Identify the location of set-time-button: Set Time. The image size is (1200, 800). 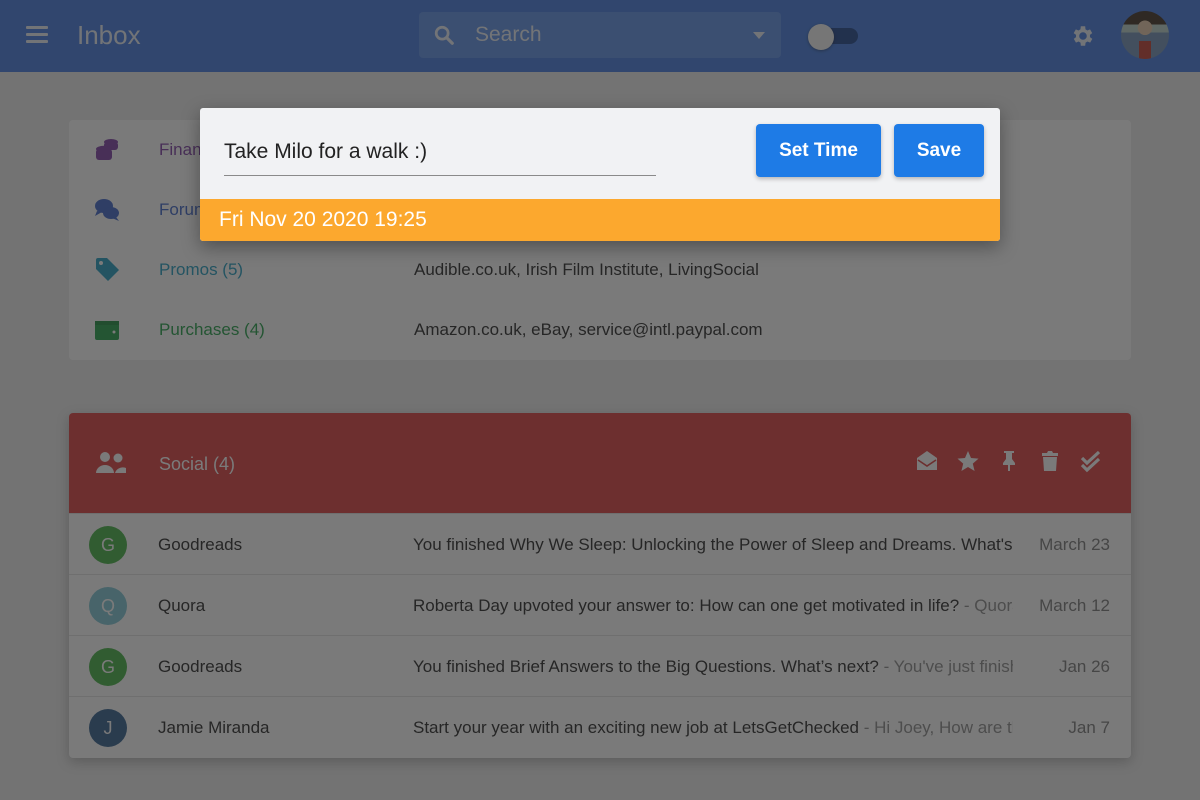
(818, 150).